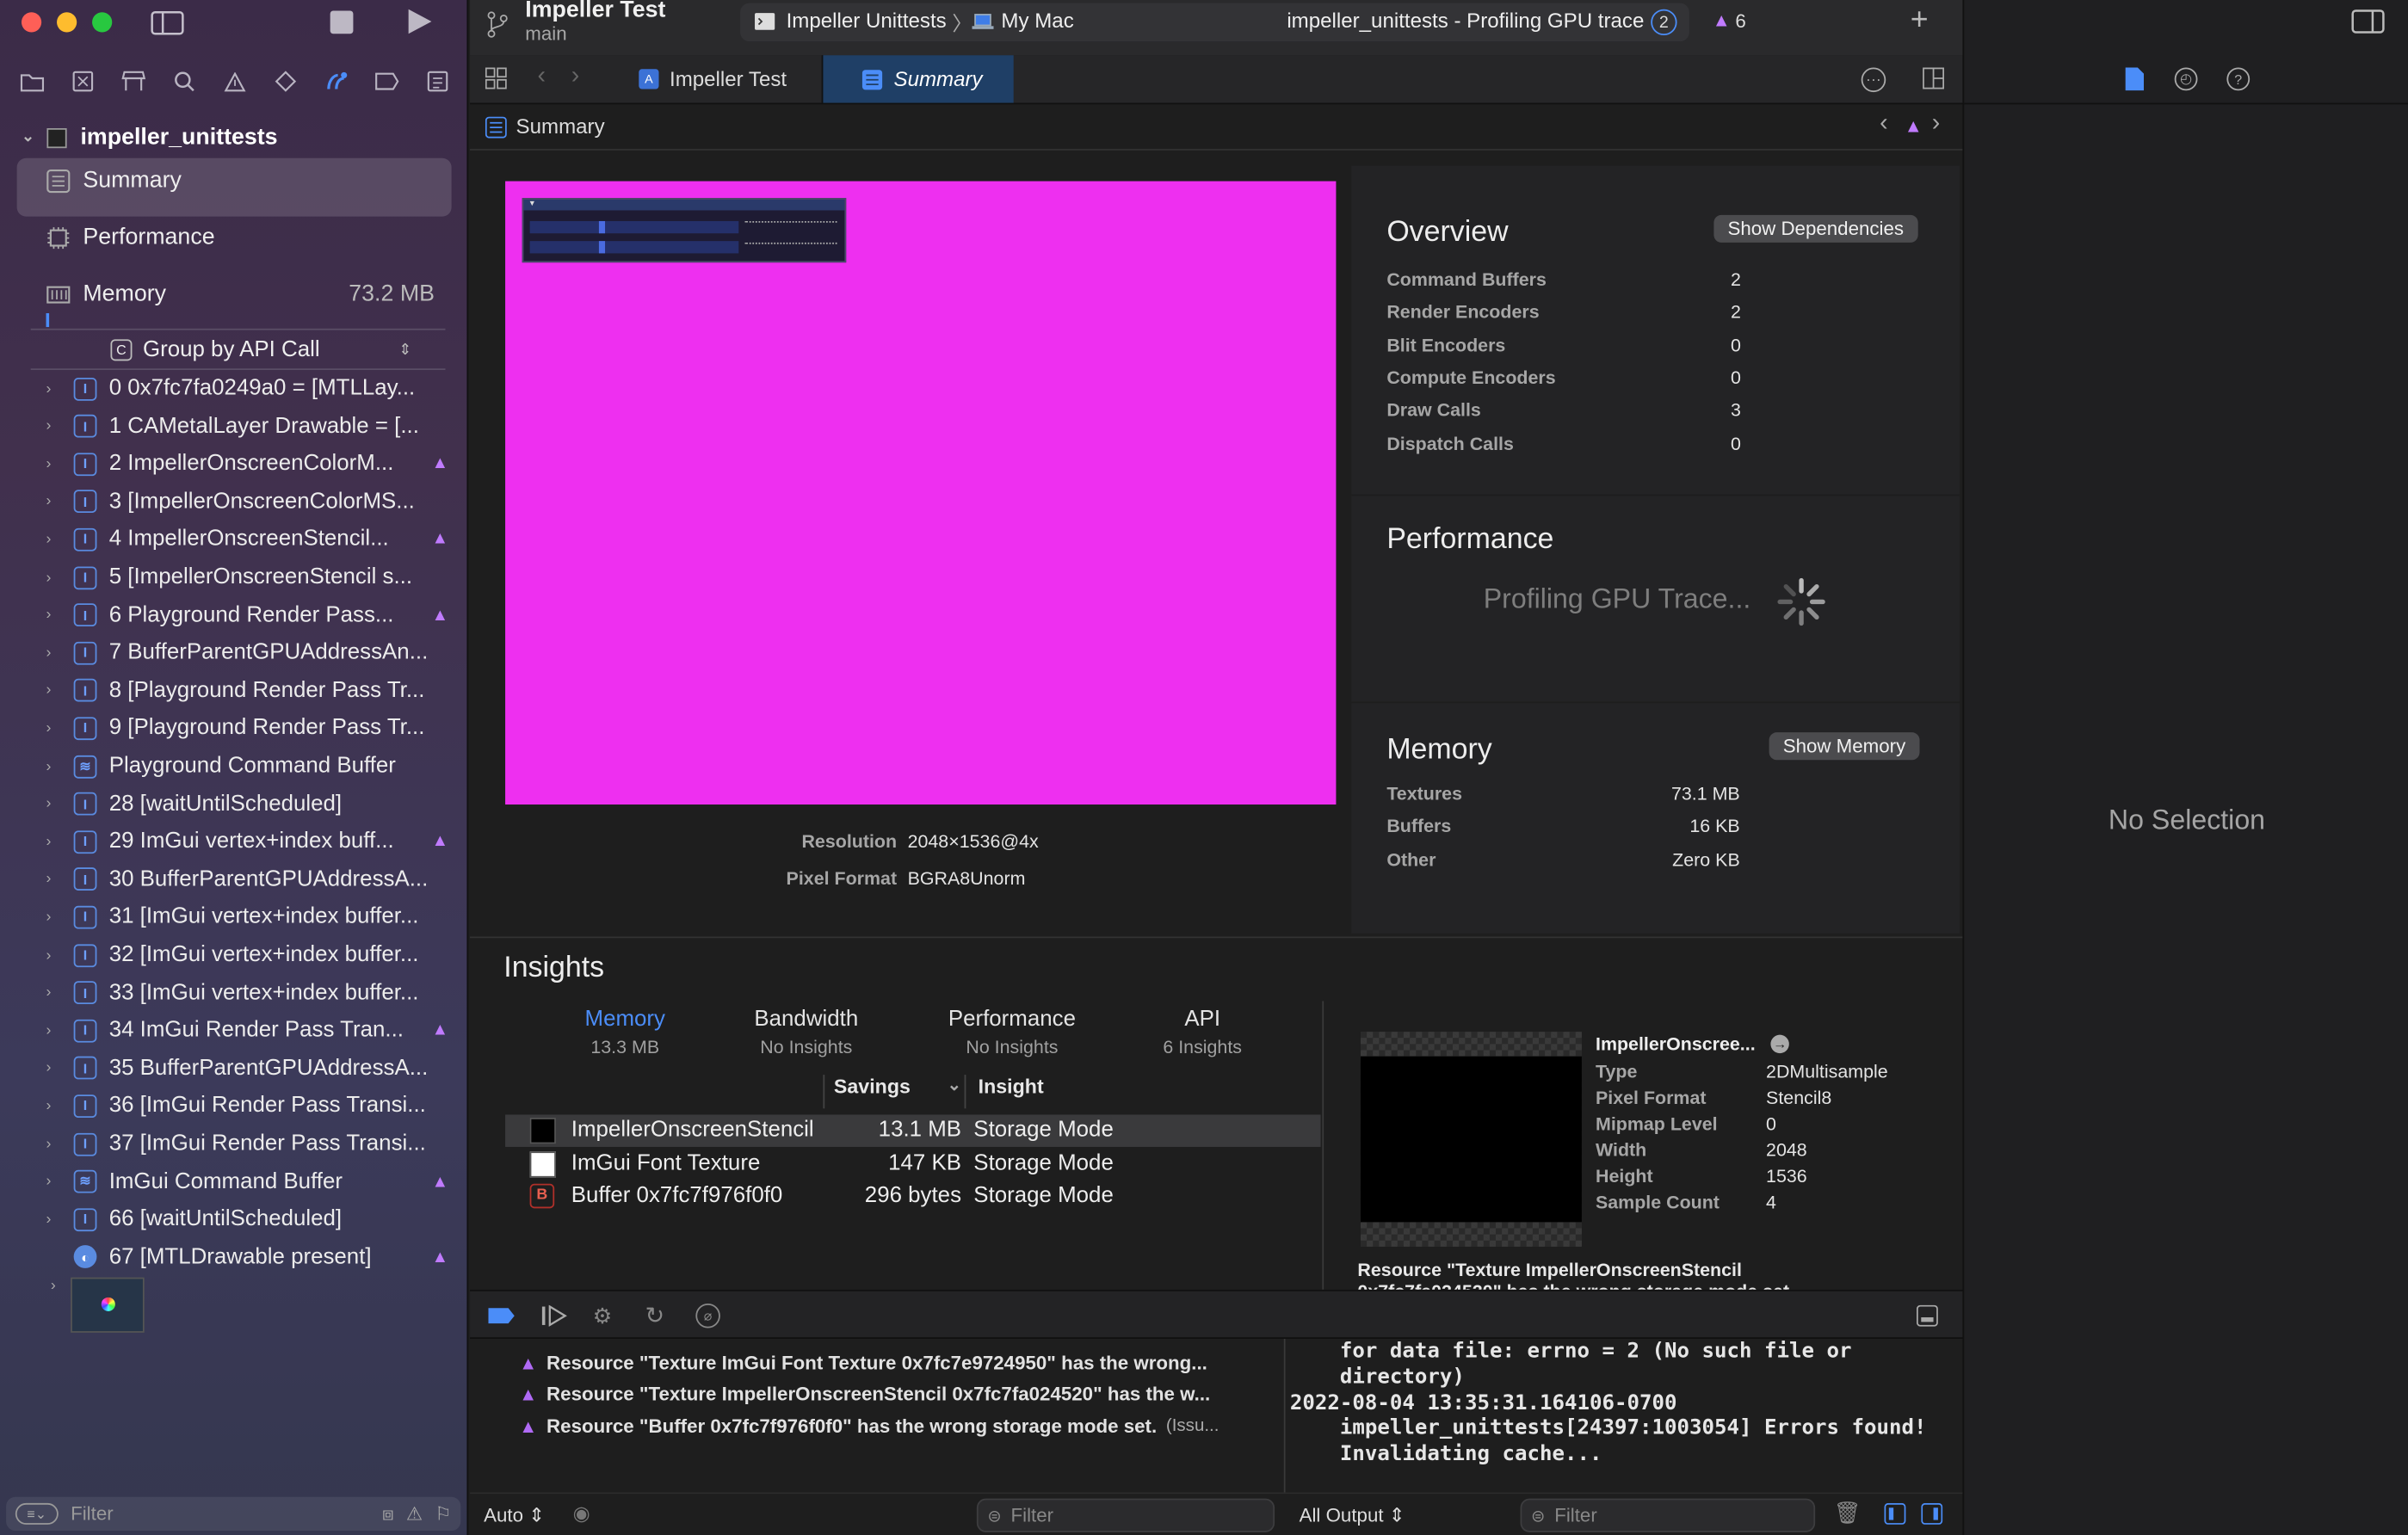 The height and width of the screenshot is (1535, 2408). I want to click on tree-root-item: ⌄ impeller_unittests, so click(150, 138).